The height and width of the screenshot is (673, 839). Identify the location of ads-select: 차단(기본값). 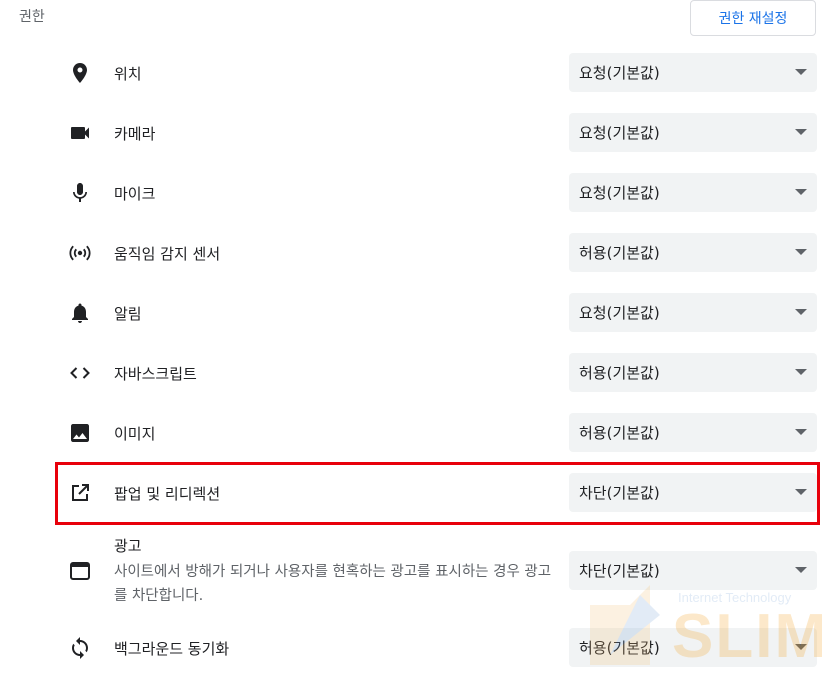
(693, 570).